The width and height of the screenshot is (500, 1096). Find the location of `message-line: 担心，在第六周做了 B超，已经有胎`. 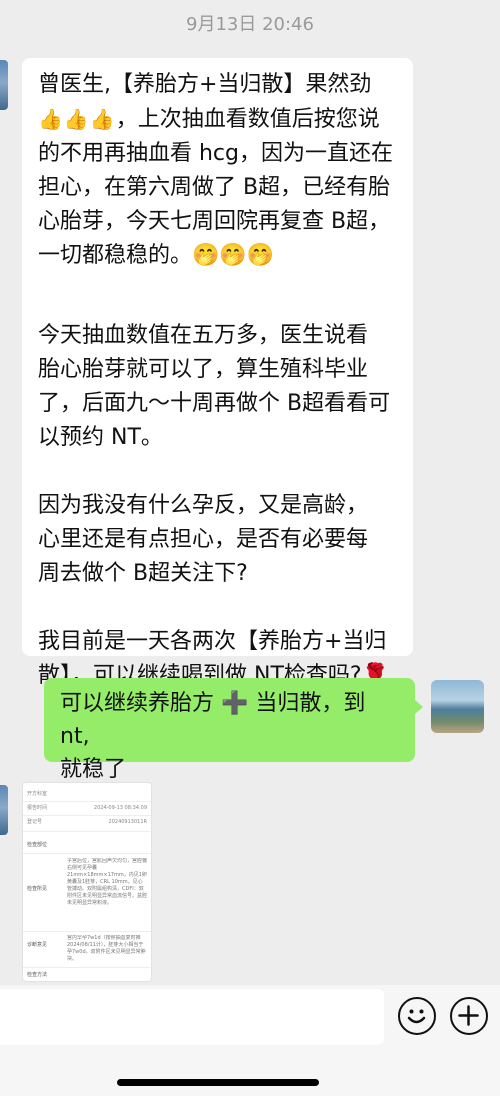

message-line: 担心，在第六周做了 B超，已经有胎 is located at coordinates (214, 187).